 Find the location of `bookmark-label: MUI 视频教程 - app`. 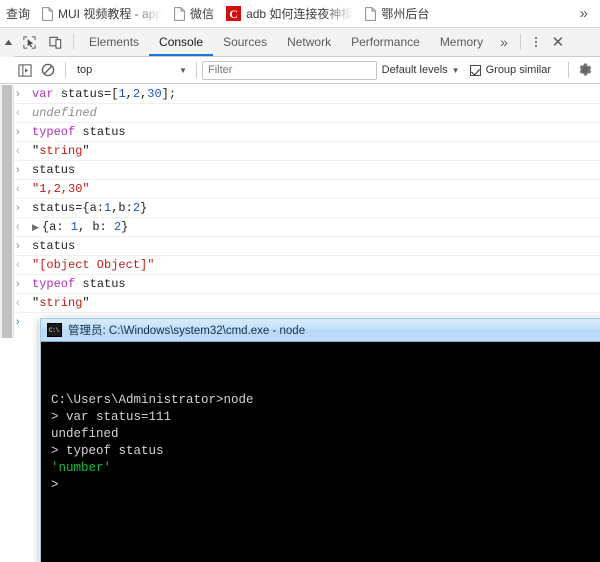

bookmark-label: MUI 视频教程 - app is located at coordinates (110, 13).